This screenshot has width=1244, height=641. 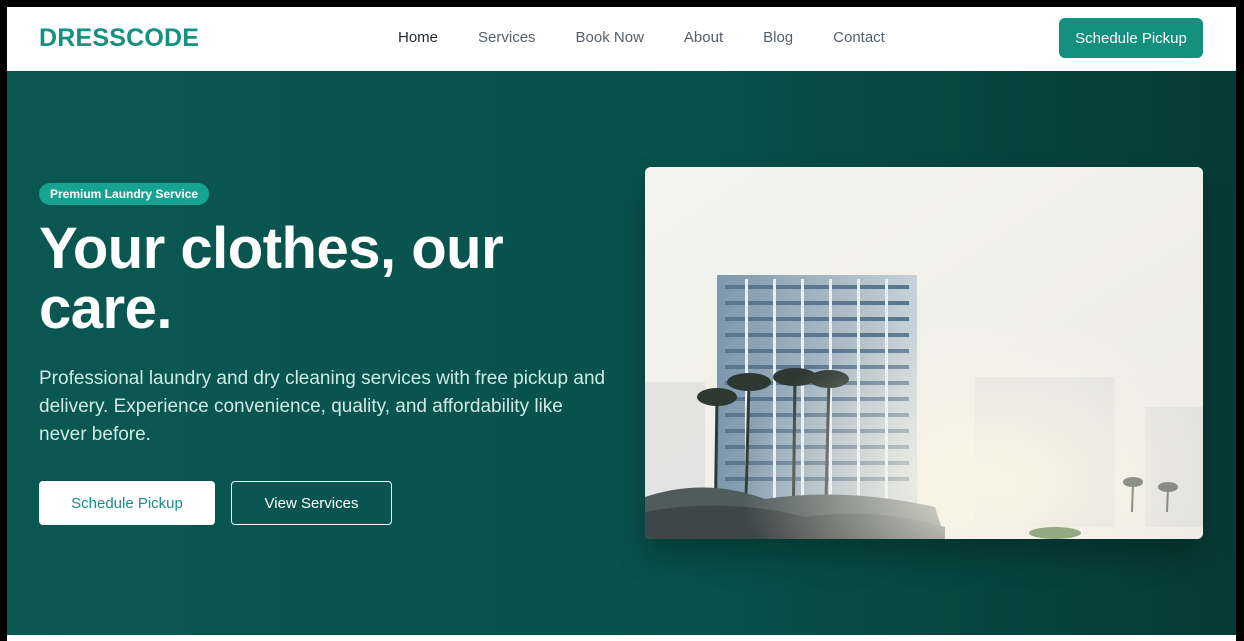 What do you see at coordinates (778, 37) in the screenshot?
I see `nav-link-blog: Blog` at bounding box center [778, 37].